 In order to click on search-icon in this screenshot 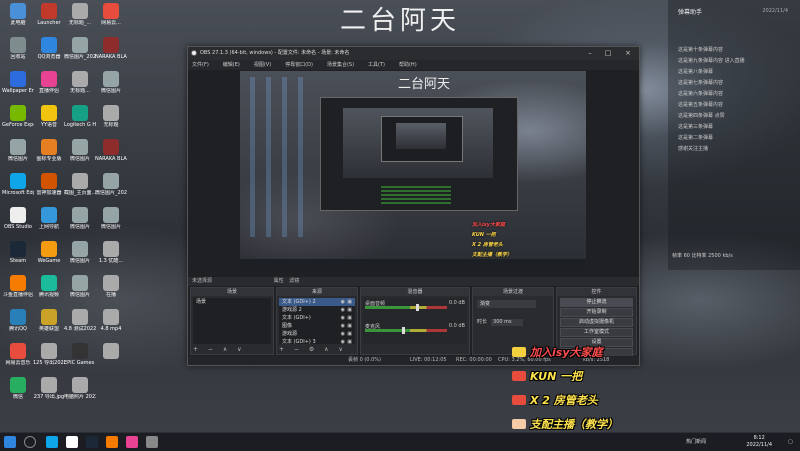, I will do `click(30, 442)`.